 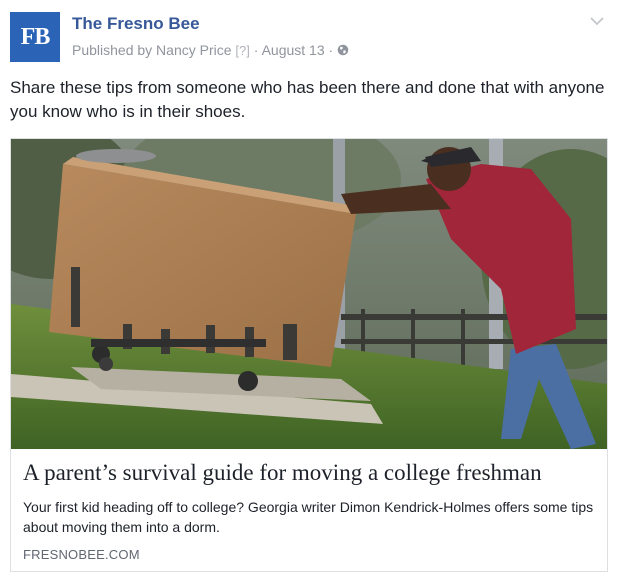 What do you see at coordinates (242, 50) in the screenshot?
I see `help-marker: [?]` at bounding box center [242, 50].